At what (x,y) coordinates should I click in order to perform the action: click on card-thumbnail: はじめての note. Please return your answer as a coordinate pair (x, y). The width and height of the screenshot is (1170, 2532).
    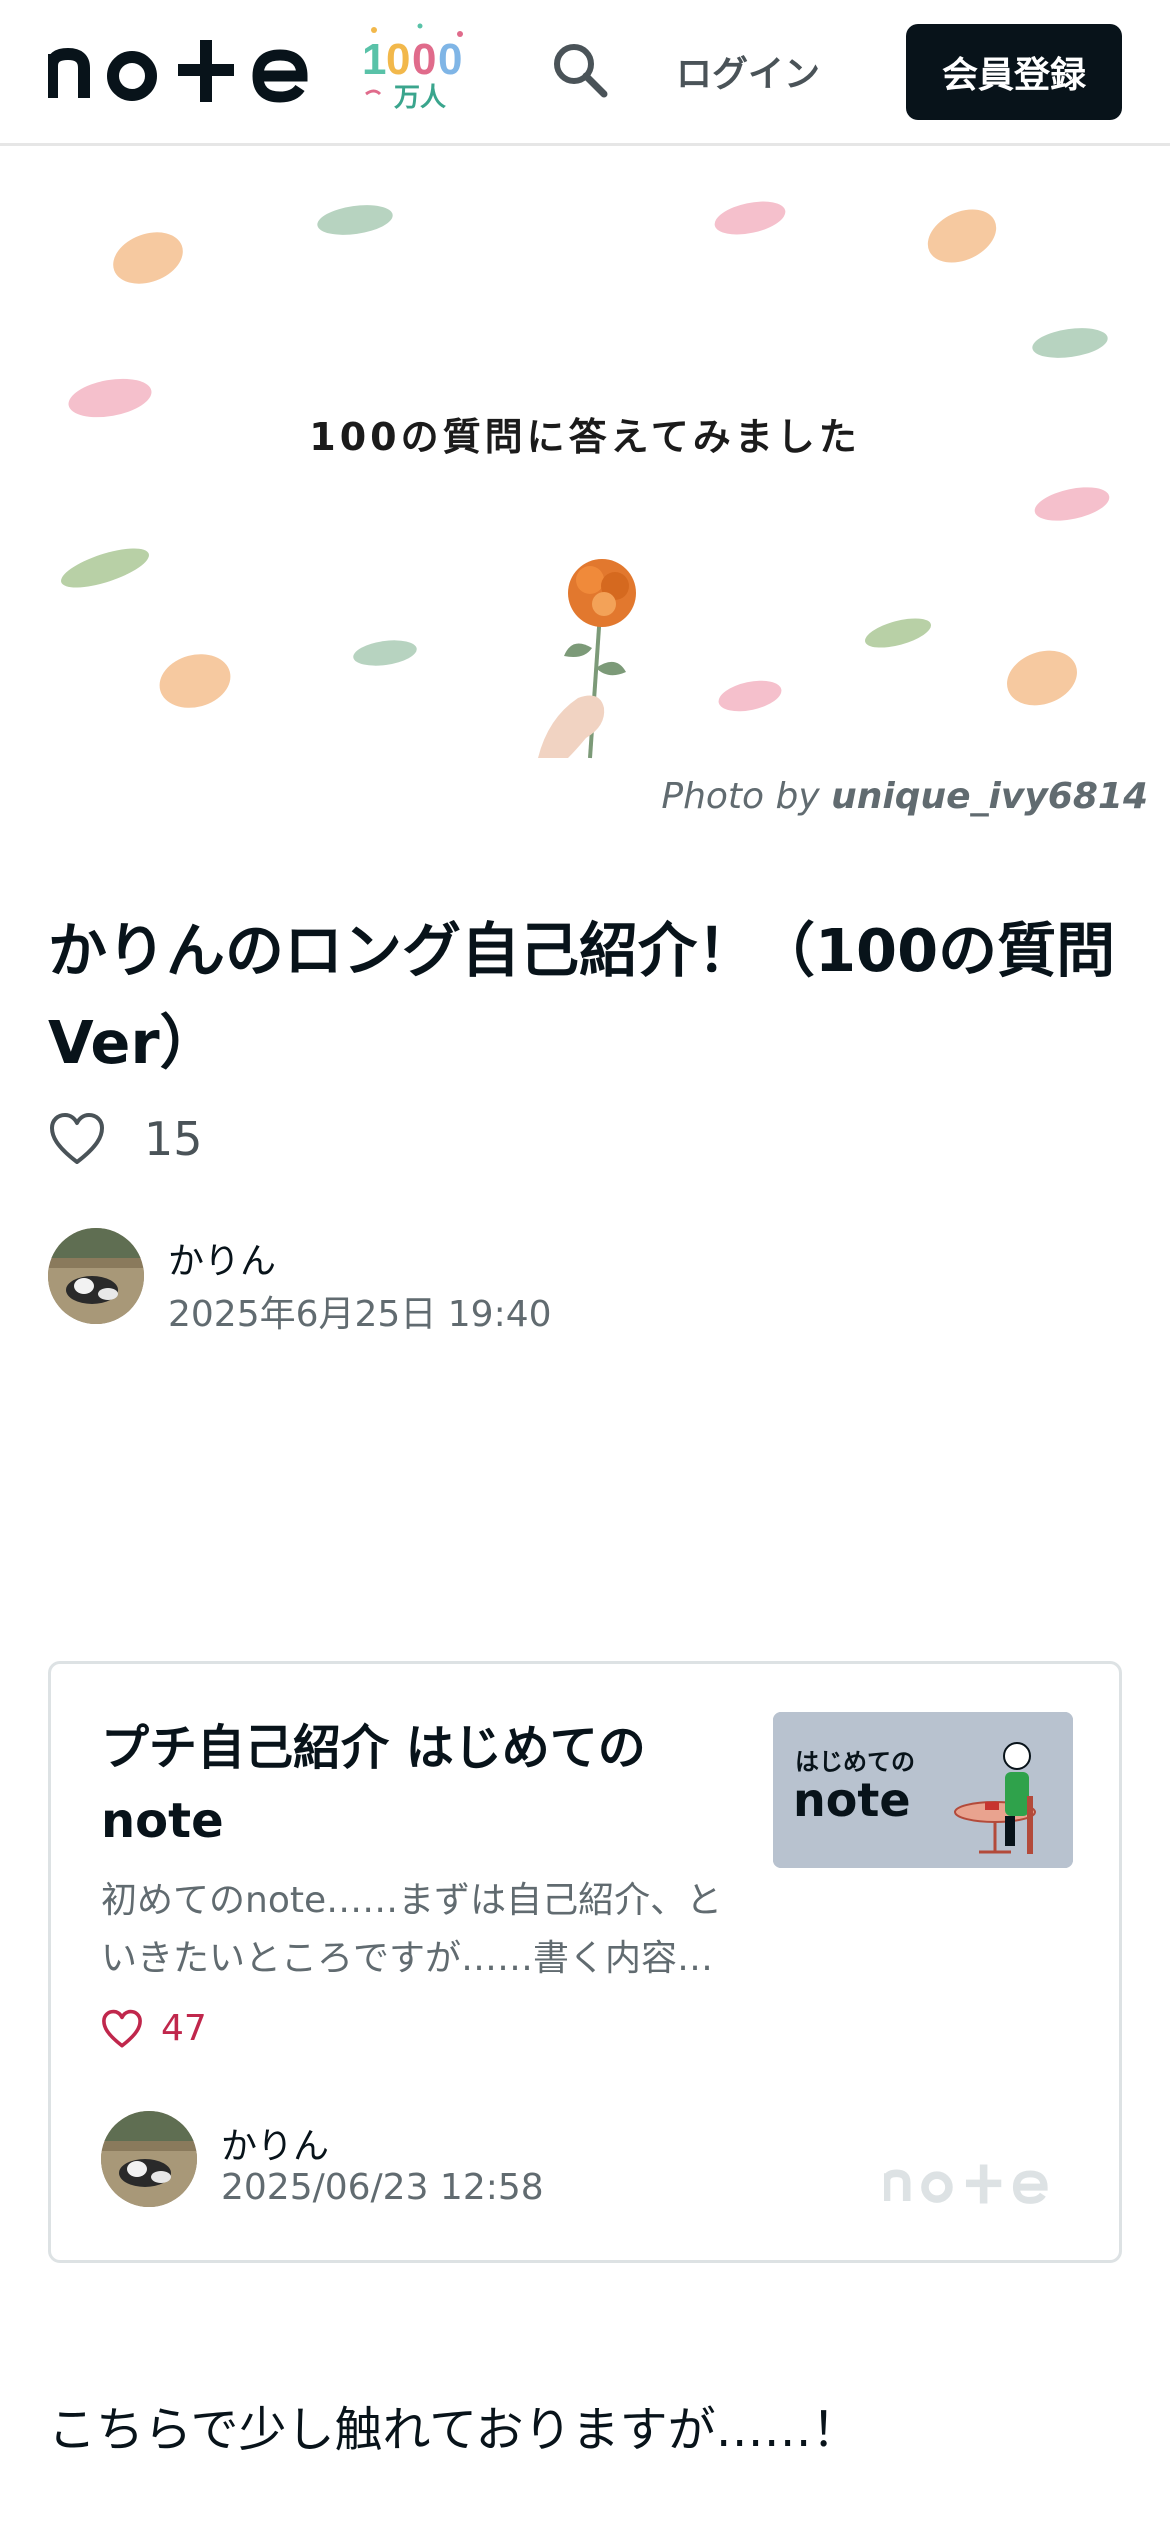
    Looking at the image, I should click on (923, 1790).